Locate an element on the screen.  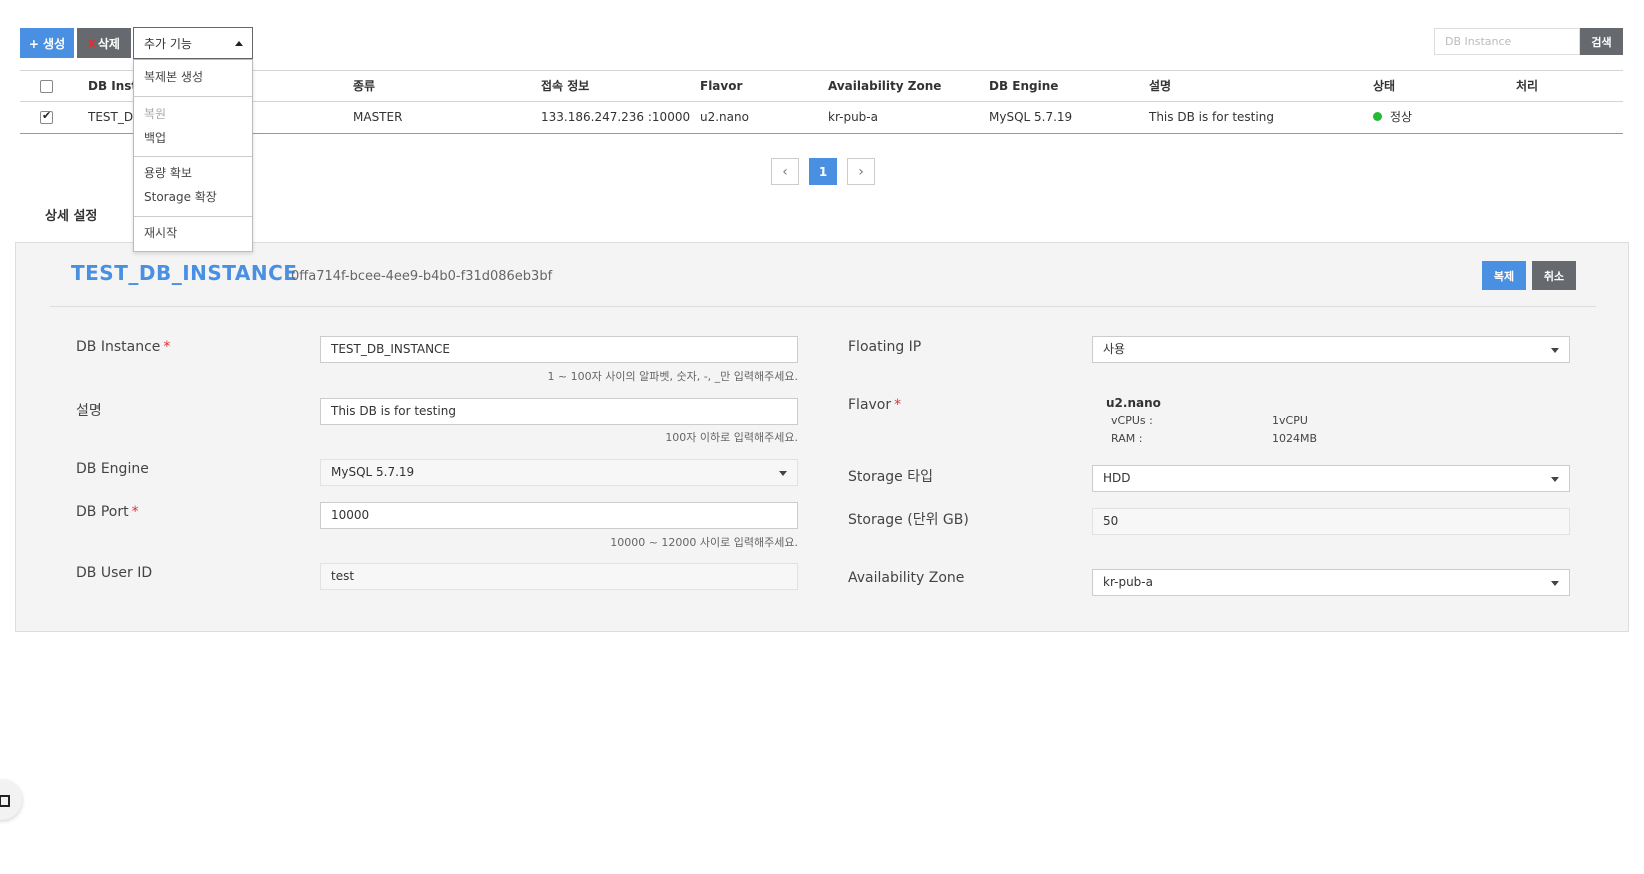
storage-type-label: Storage 타입 is located at coordinates (890, 477).